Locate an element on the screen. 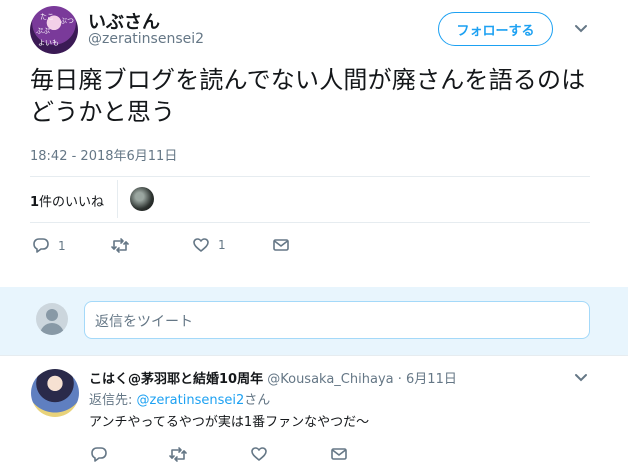 This screenshot has width=628, height=468. reply-action is located at coordinates (99, 454).